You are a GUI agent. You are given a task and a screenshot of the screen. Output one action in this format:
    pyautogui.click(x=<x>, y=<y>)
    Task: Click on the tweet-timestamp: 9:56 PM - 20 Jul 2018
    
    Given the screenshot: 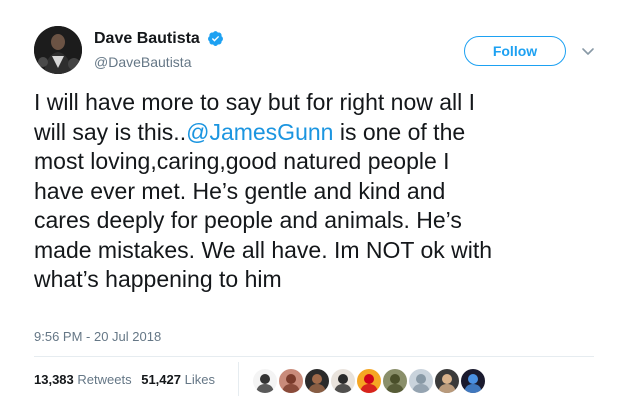 What is the action you would take?
    pyautogui.click(x=97, y=337)
    